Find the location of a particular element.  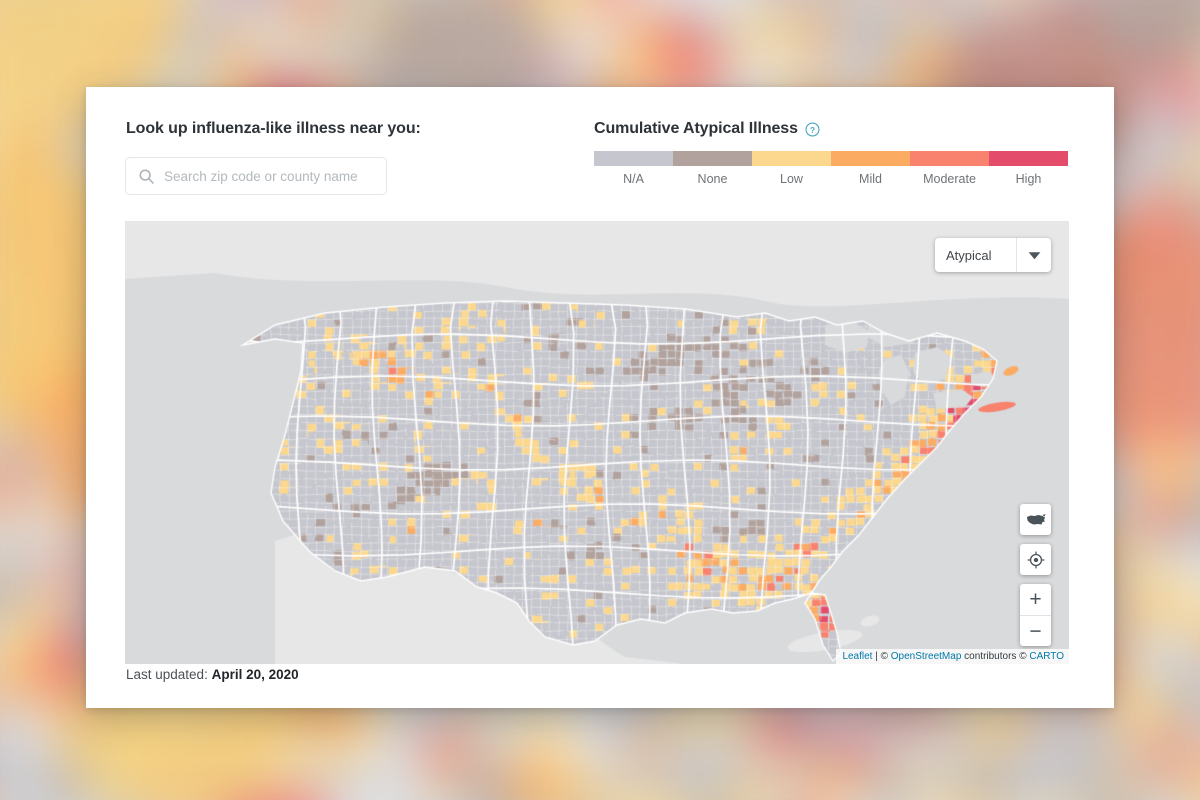

legend-swatch-moderate is located at coordinates (949, 158).